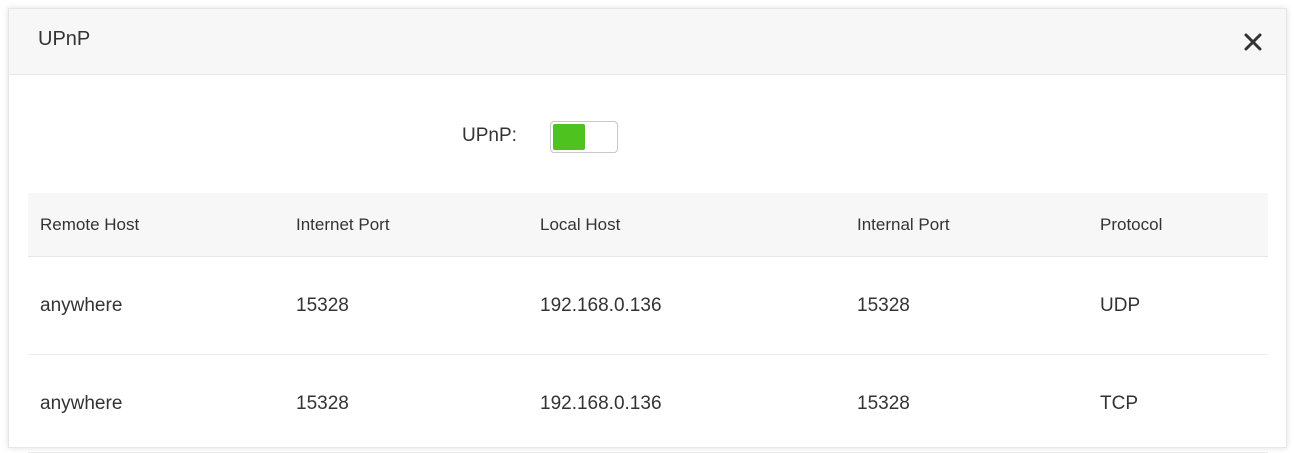  I want to click on close-icon, so click(1253, 42).